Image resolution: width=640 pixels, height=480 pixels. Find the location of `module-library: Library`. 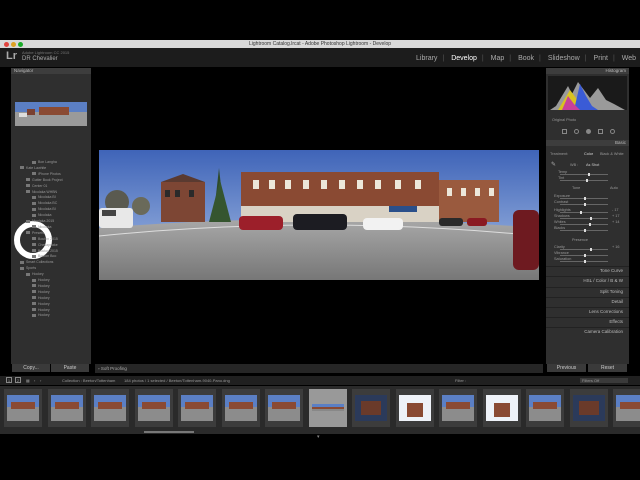

module-library: Library is located at coordinates (426, 58).